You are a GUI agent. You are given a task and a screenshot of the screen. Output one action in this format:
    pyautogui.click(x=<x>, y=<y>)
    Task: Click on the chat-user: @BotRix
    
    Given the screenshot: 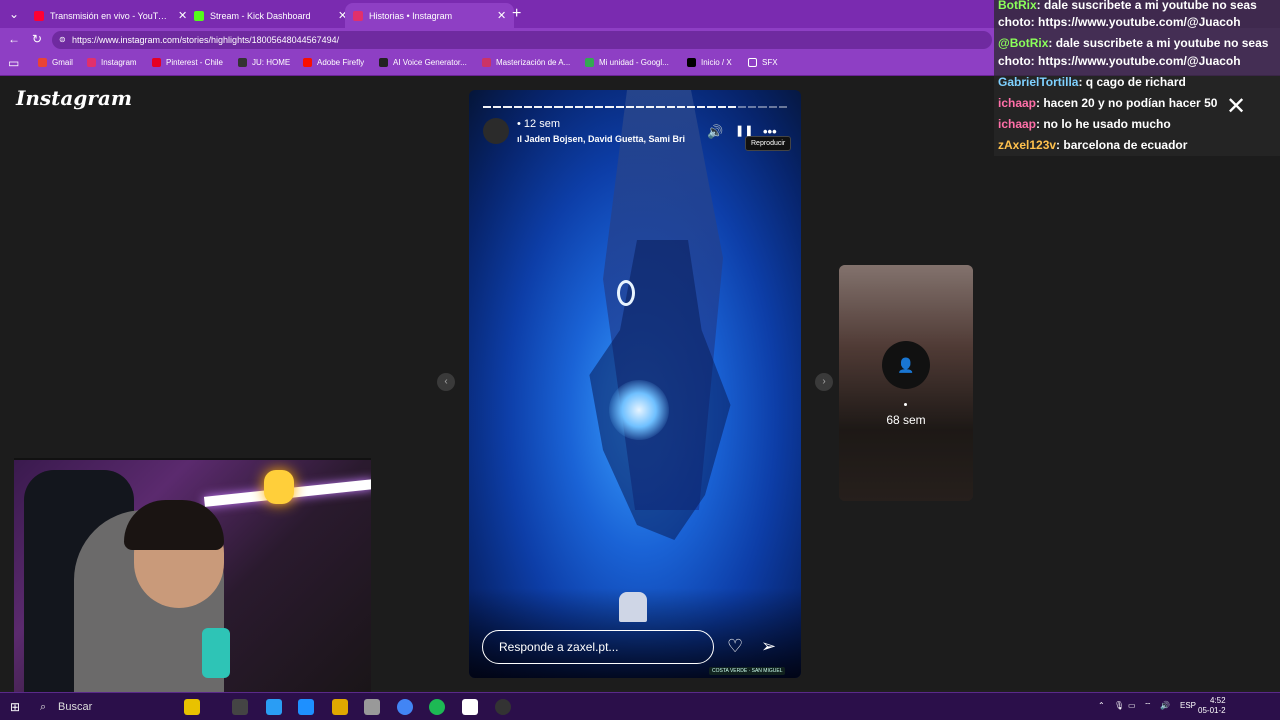 What is the action you would take?
    pyautogui.click(x=1023, y=43)
    